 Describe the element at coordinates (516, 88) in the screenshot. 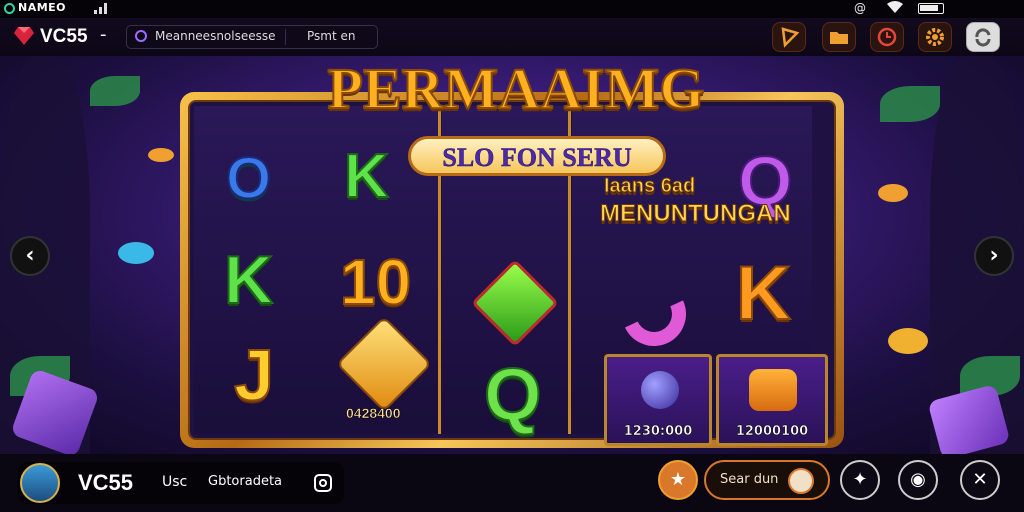

I see `game-title: PERMAAIMG` at that location.